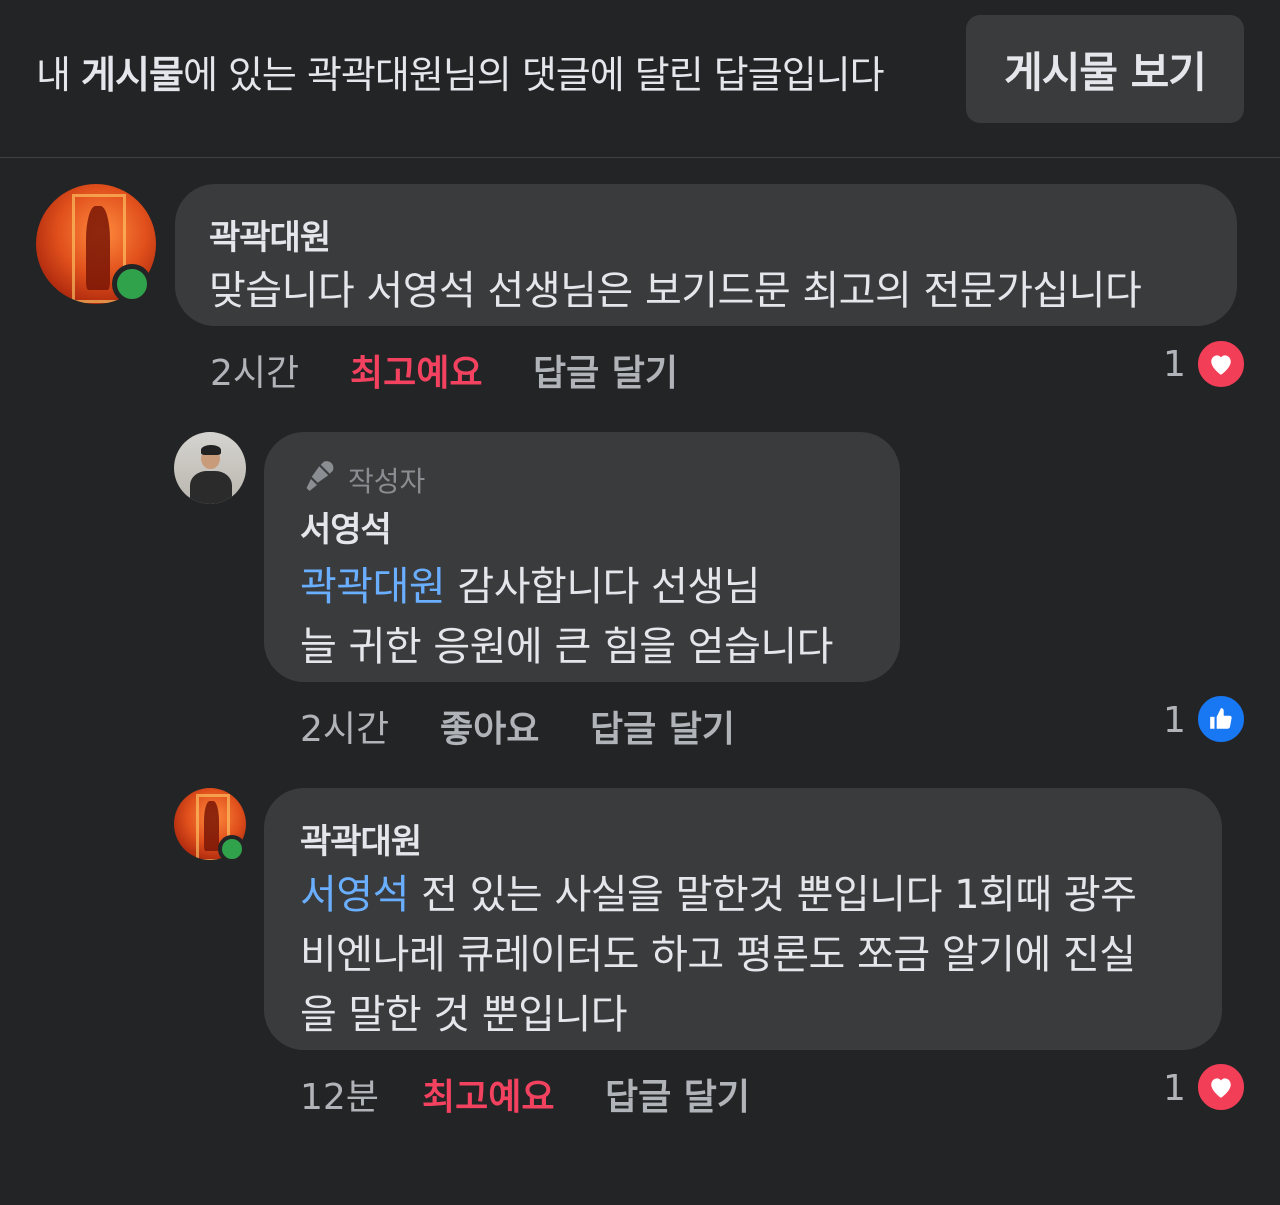 The image size is (1280, 1205). I want to click on comment-text: 감사합니다 선생님, so click(603, 587).